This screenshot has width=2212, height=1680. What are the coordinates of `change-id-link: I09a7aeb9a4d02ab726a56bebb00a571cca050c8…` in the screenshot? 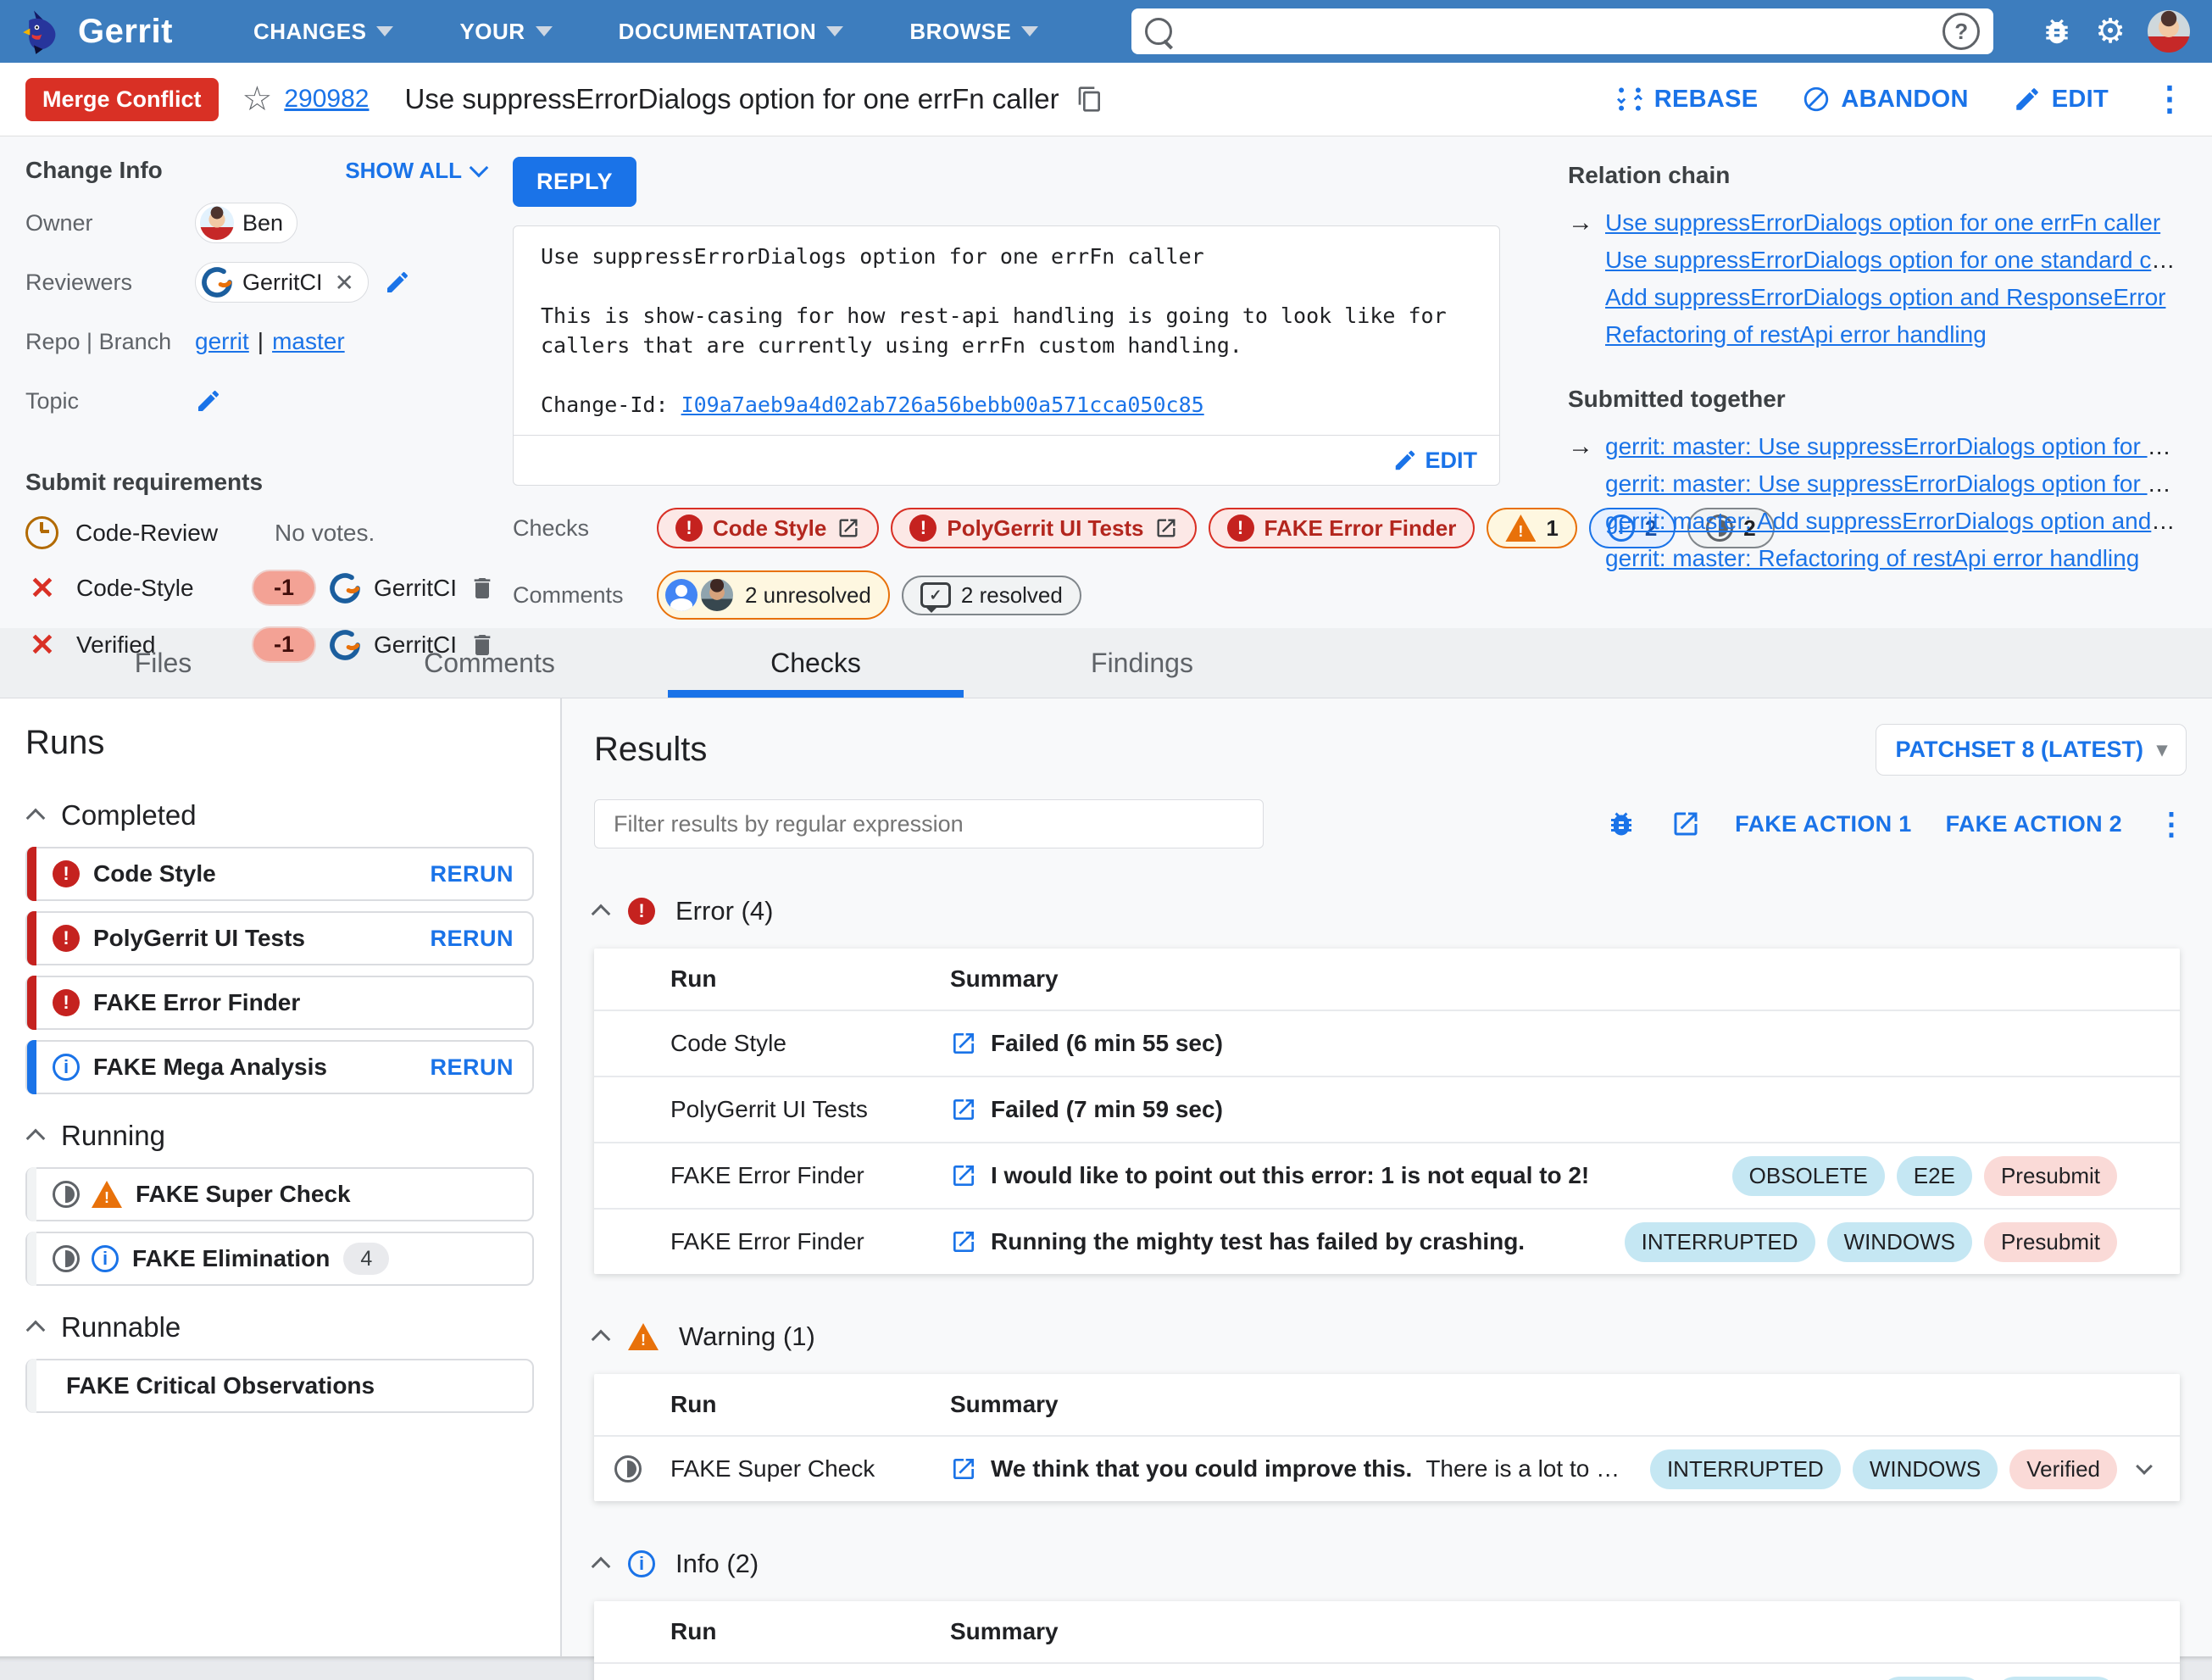 It's located at (942, 404).